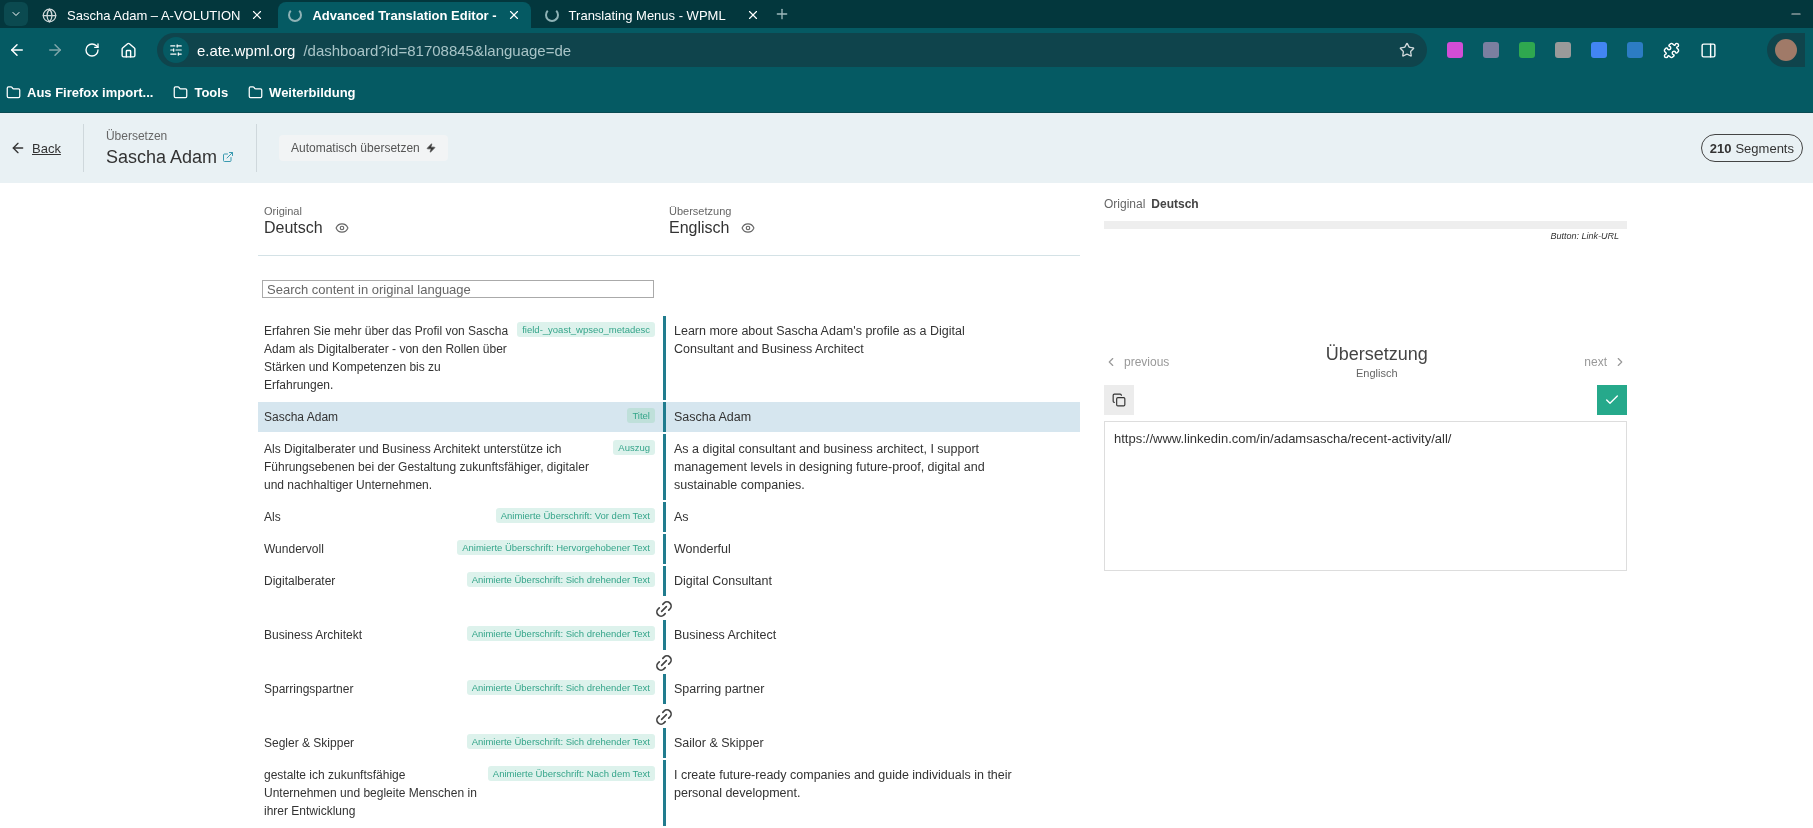 The image size is (1813, 828). I want to click on home-icon, so click(128, 50).